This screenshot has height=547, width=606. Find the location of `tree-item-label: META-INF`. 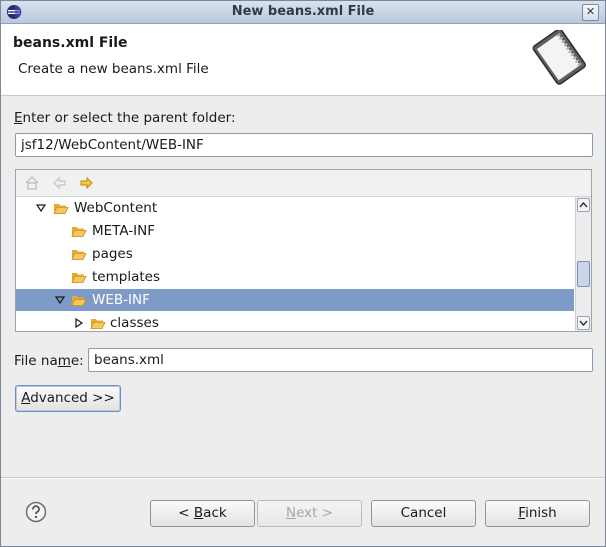

tree-item-label: META-INF is located at coordinates (124, 231).